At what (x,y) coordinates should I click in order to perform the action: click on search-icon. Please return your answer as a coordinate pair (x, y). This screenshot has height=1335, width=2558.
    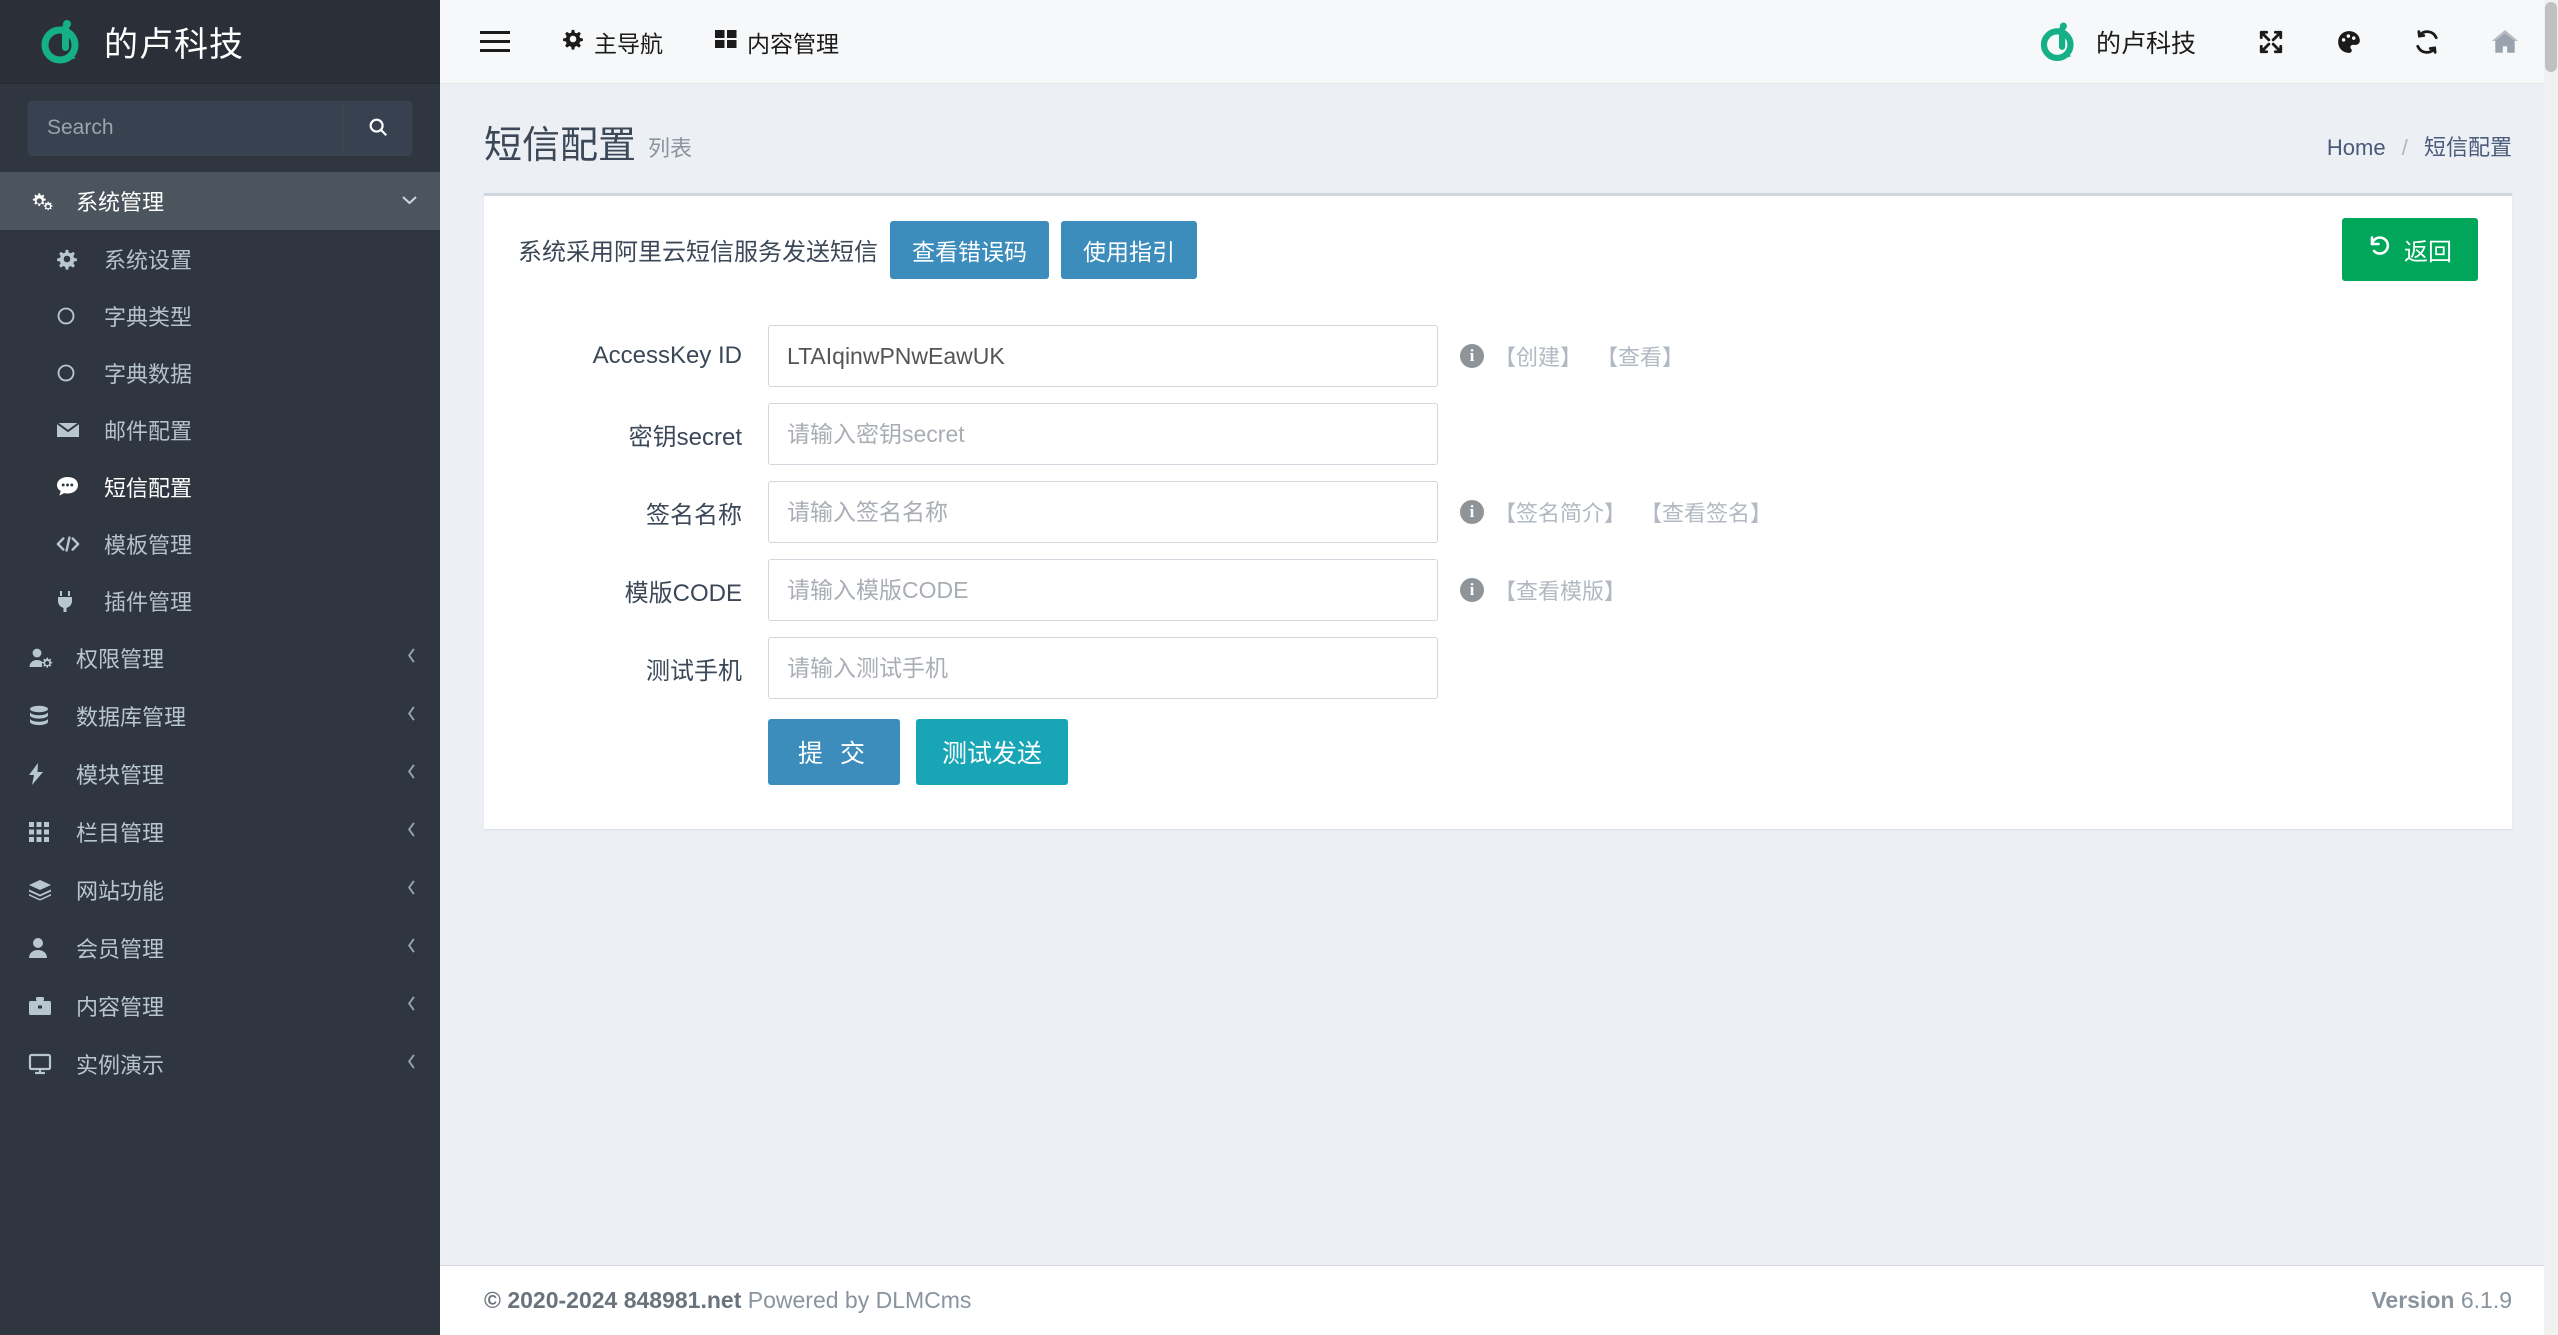
    Looking at the image, I should click on (378, 128).